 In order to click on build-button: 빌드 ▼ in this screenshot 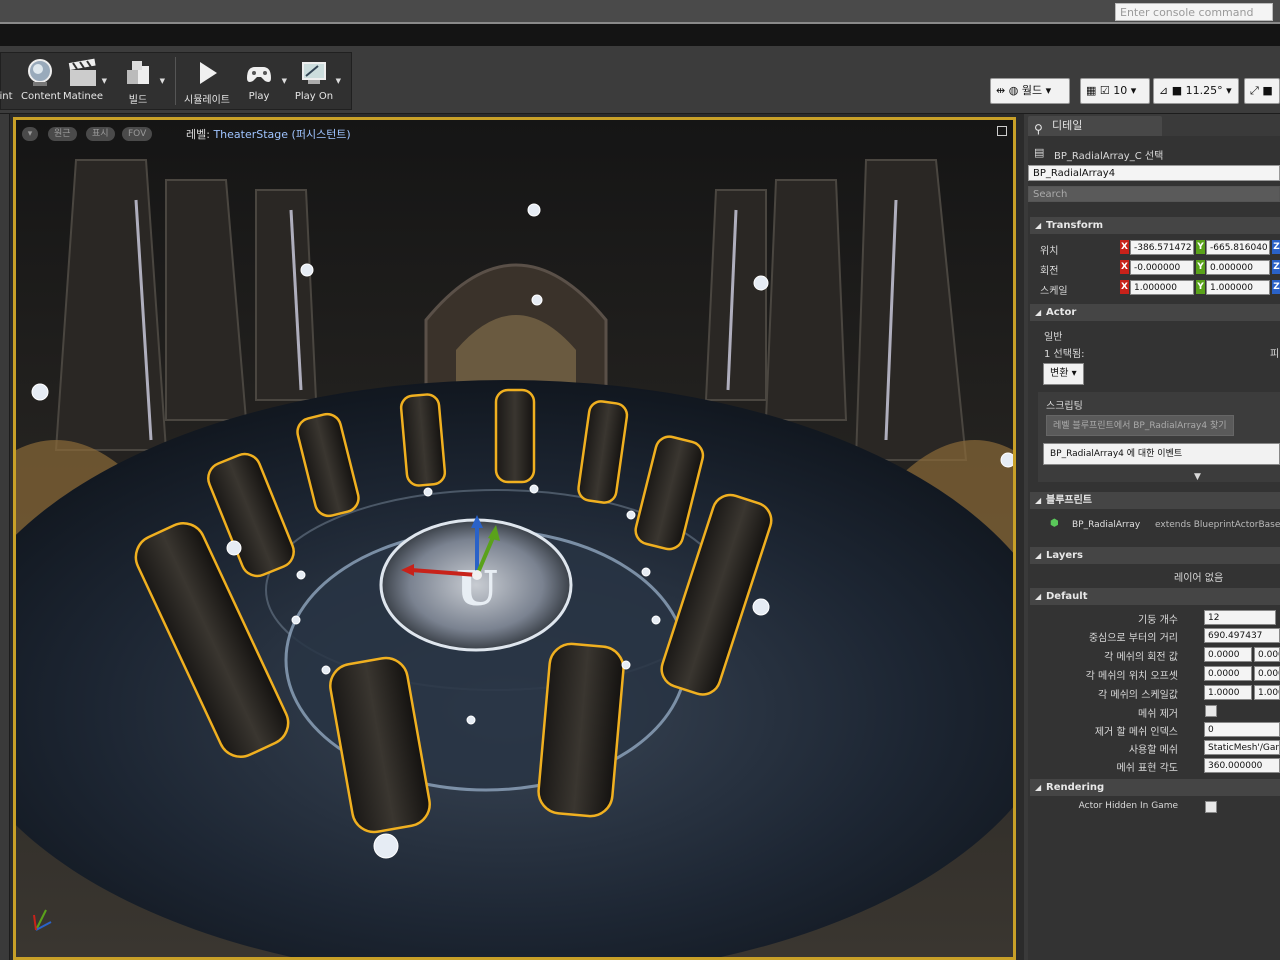, I will do `click(139, 81)`.